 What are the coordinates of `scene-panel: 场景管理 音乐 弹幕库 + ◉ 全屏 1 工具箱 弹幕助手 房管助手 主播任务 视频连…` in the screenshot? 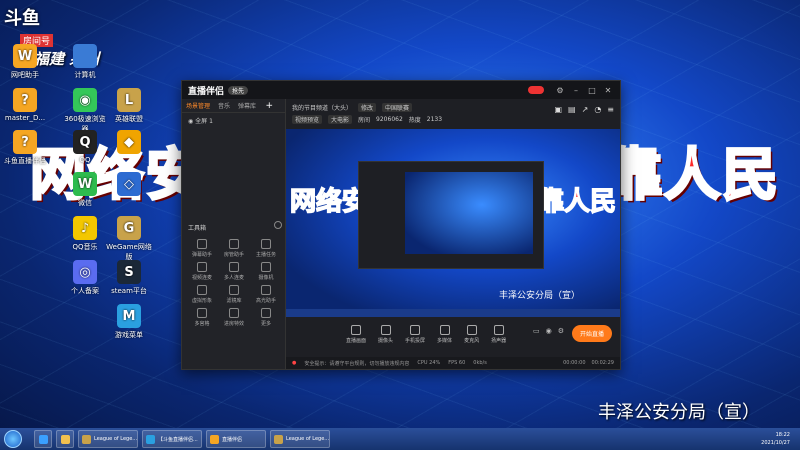 It's located at (234, 234).